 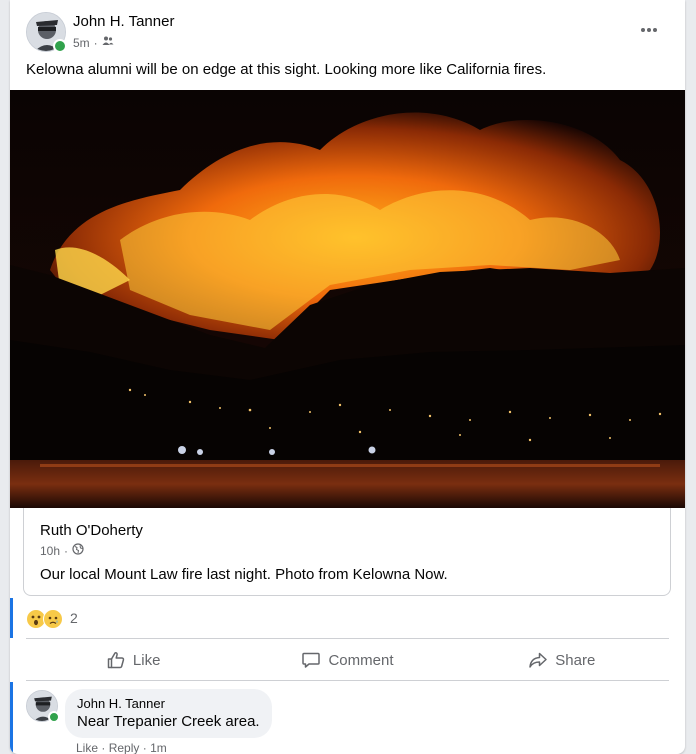 What do you see at coordinates (62, 550) in the screenshot?
I see `shared-meta: 10h ·` at bounding box center [62, 550].